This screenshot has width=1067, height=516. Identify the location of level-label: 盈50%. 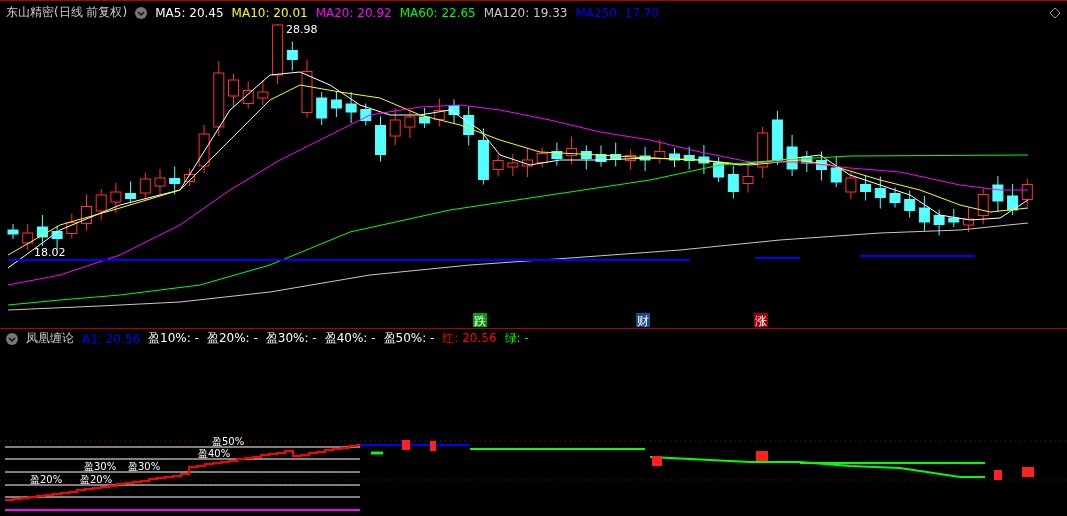
(228, 441).